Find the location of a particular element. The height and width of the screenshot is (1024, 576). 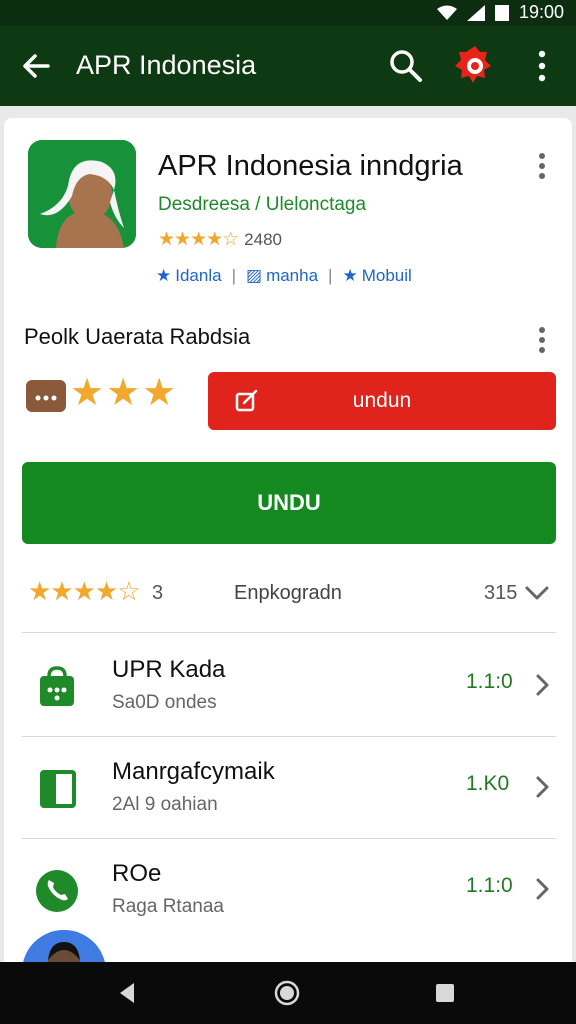

recents-square-icon is located at coordinates (445, 993).